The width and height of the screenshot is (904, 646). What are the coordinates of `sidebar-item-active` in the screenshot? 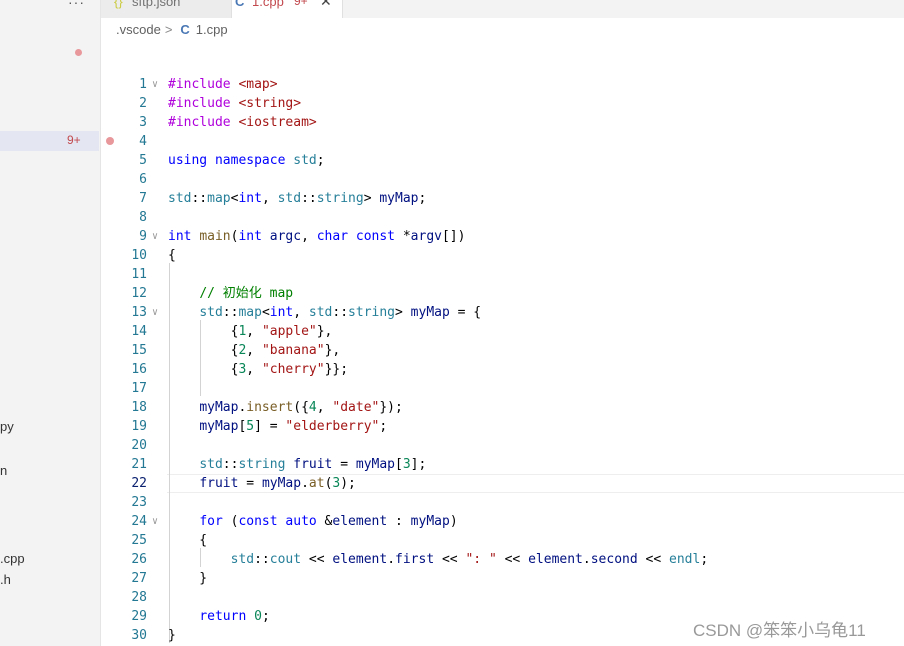 It's located at (49, 141).